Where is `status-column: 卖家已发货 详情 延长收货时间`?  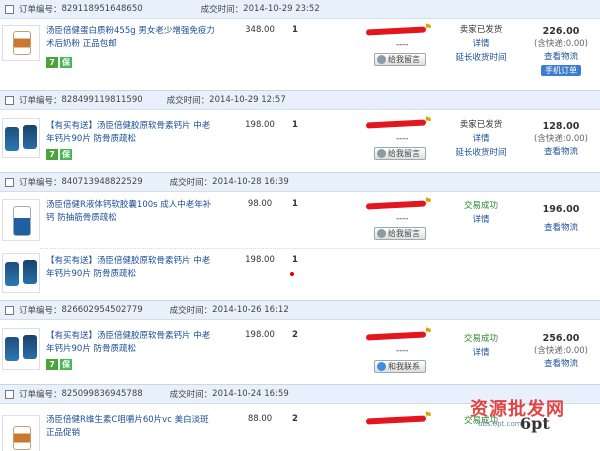 status-column: 卖家已发货 详情 延长收货时间 is located at coordinates (481, 139).